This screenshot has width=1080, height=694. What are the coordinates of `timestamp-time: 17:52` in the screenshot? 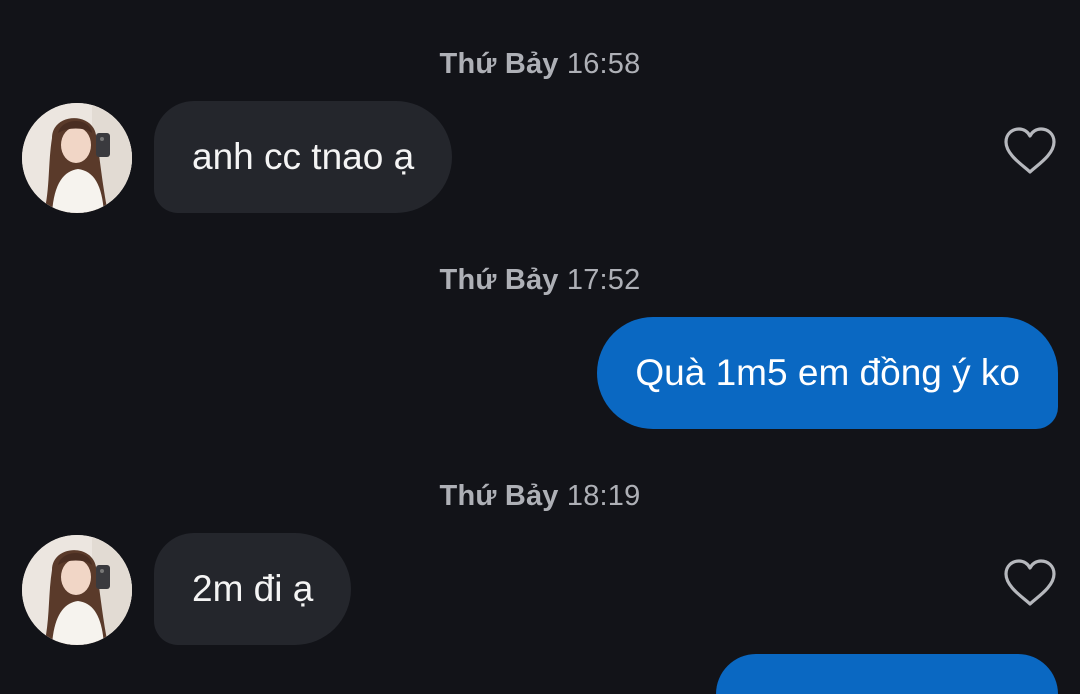 It's located at (603, 280).